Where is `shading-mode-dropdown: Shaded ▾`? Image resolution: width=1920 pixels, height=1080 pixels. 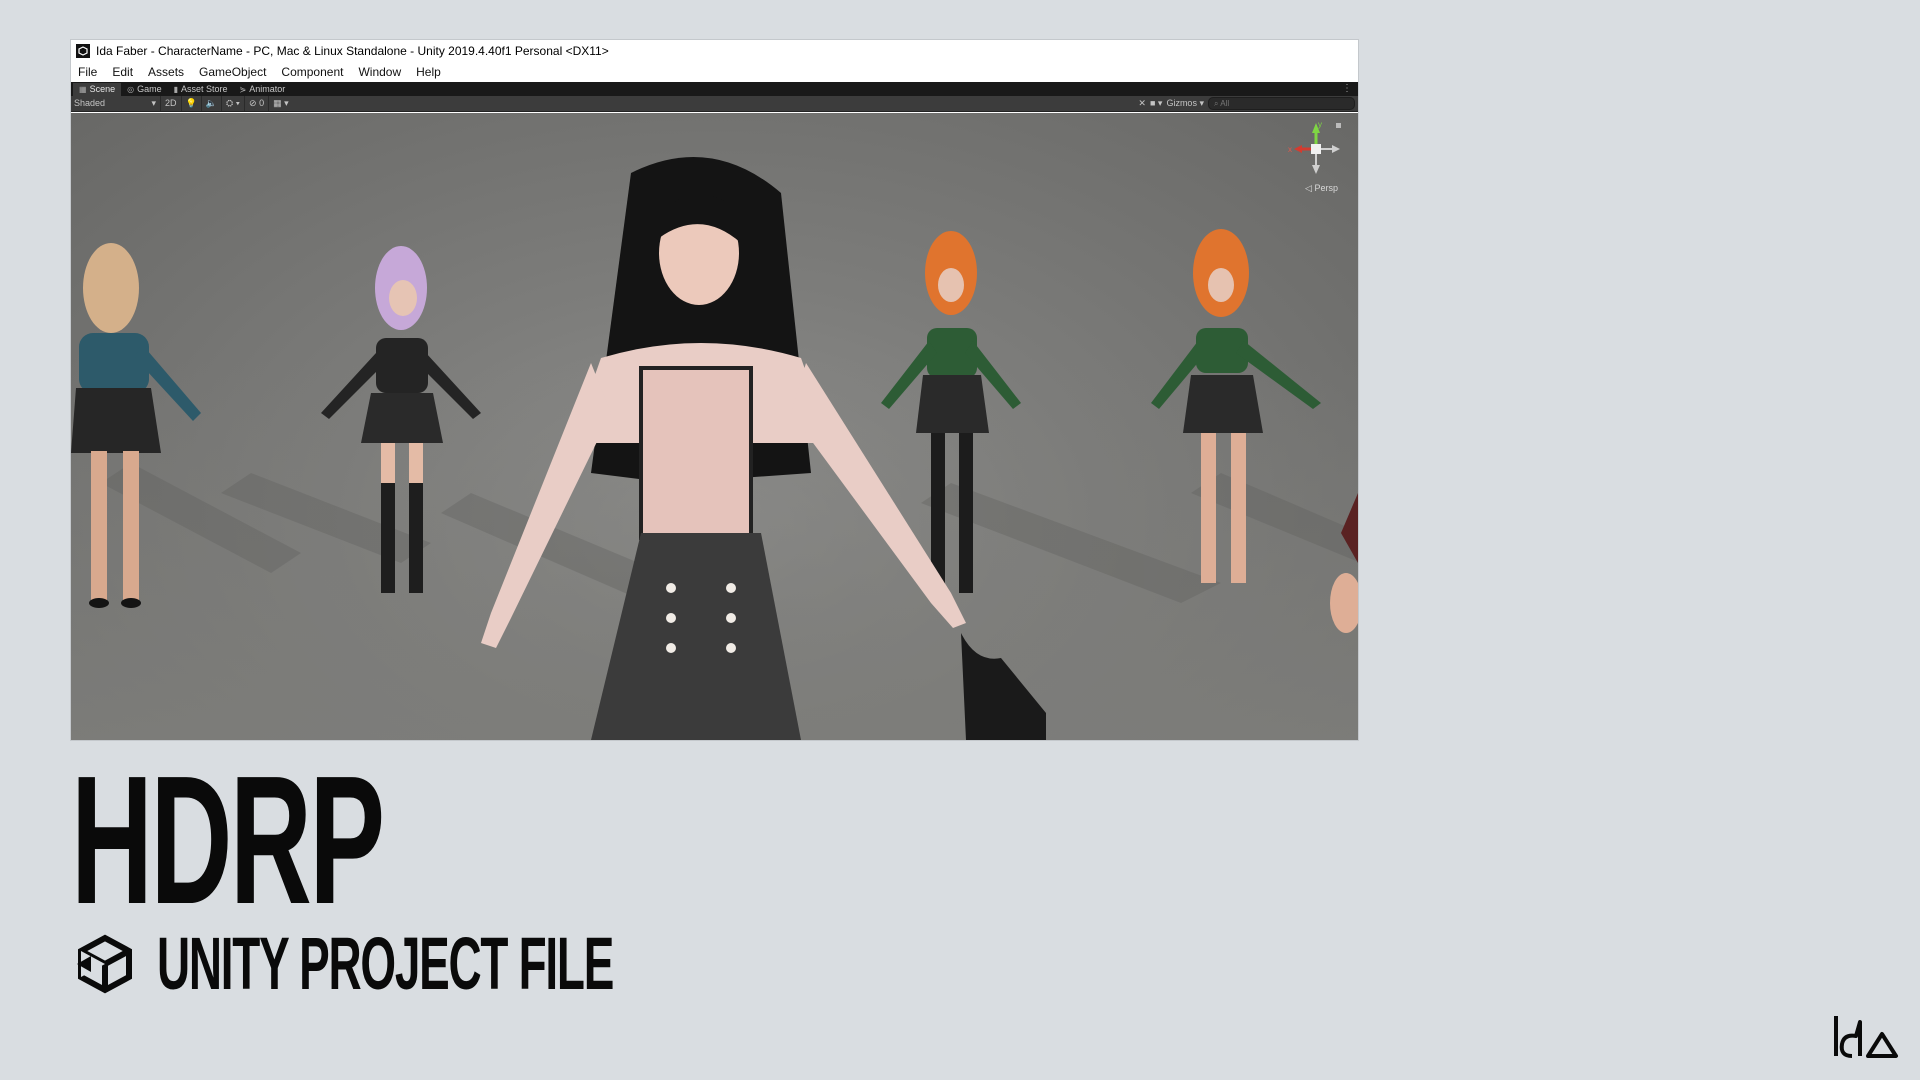 shading-mode-dropdown: Shaded ▾ is located at coordinates (115, 103).